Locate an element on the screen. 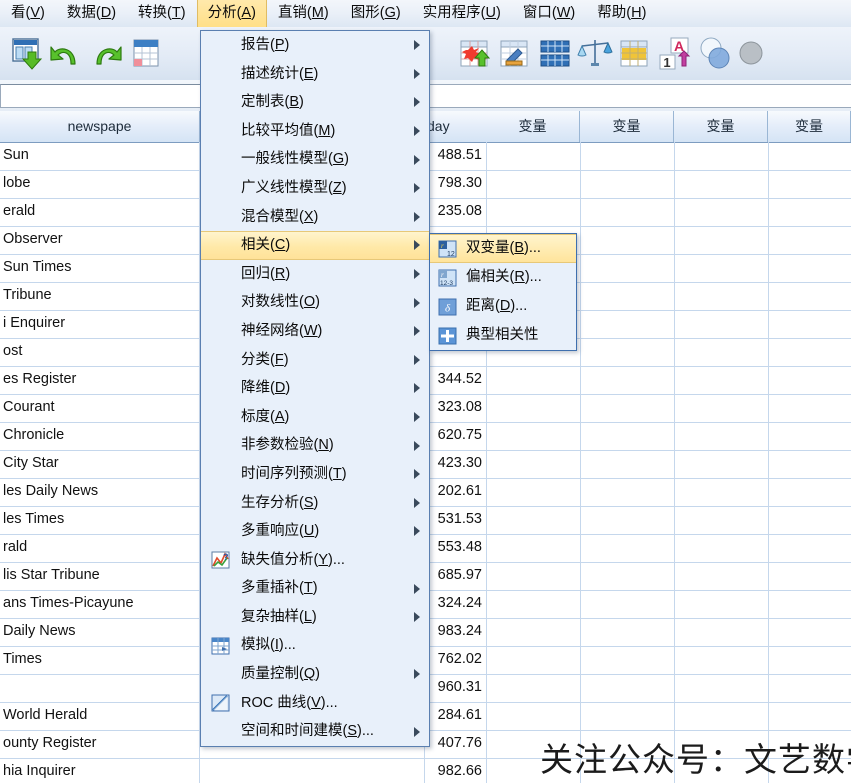 This screenshot has width=851, height=783. cell-day: 798.30 is located at coordinates (454, 184).